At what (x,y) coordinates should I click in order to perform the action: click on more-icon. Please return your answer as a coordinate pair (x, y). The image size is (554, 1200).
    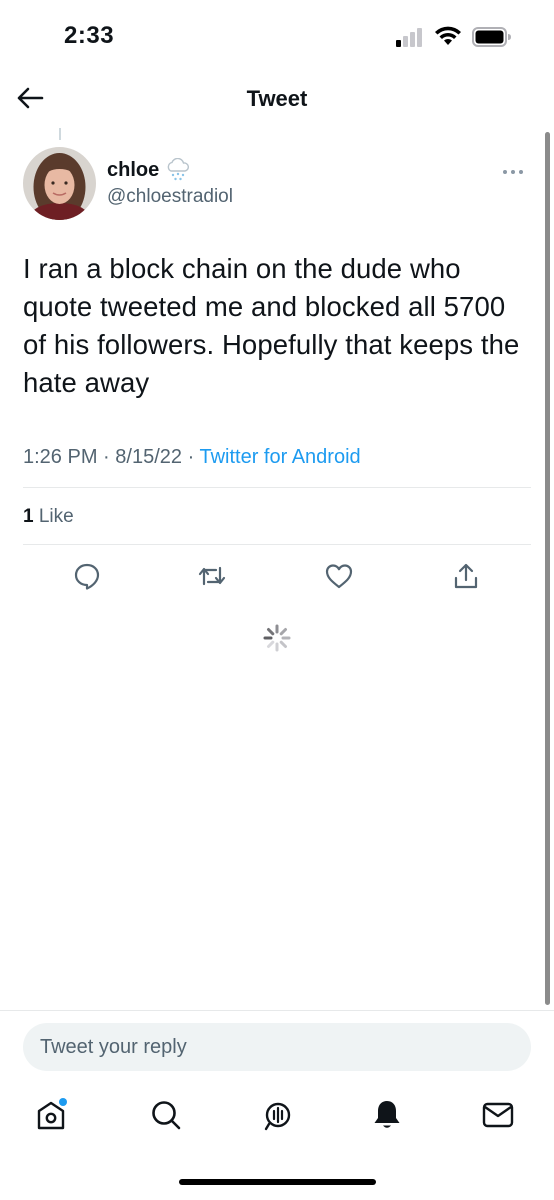
    Looking at the image, I should click on (513, 172).